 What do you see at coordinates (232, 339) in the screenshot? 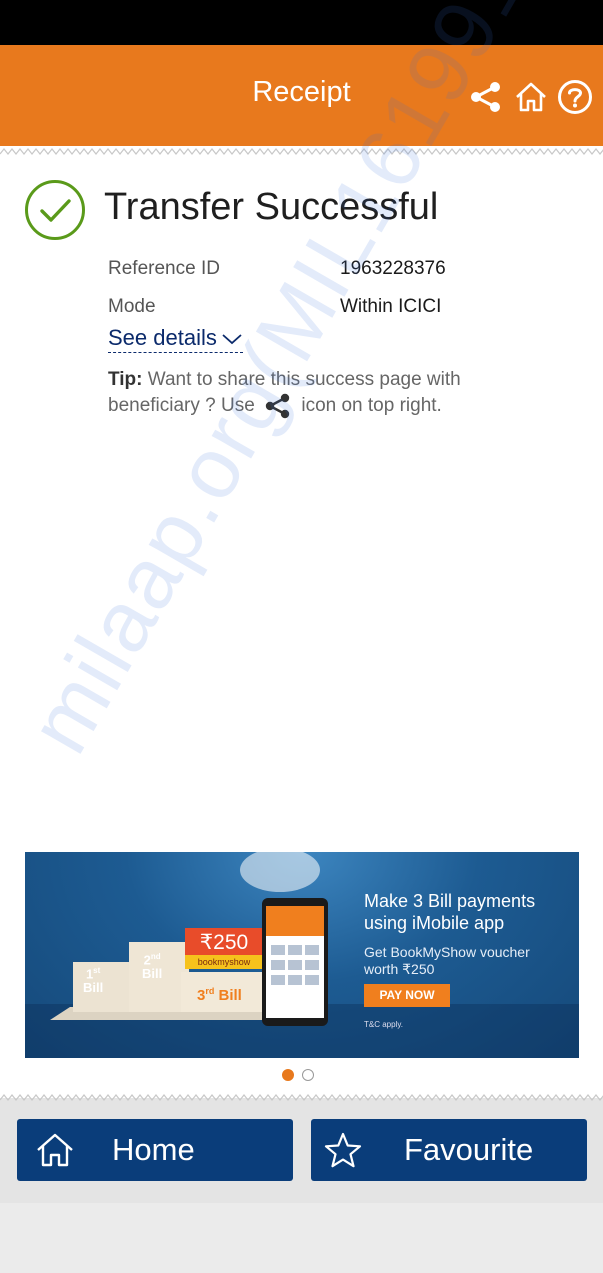
I see `chevron-down-icon` at bounding box center [232, 339].